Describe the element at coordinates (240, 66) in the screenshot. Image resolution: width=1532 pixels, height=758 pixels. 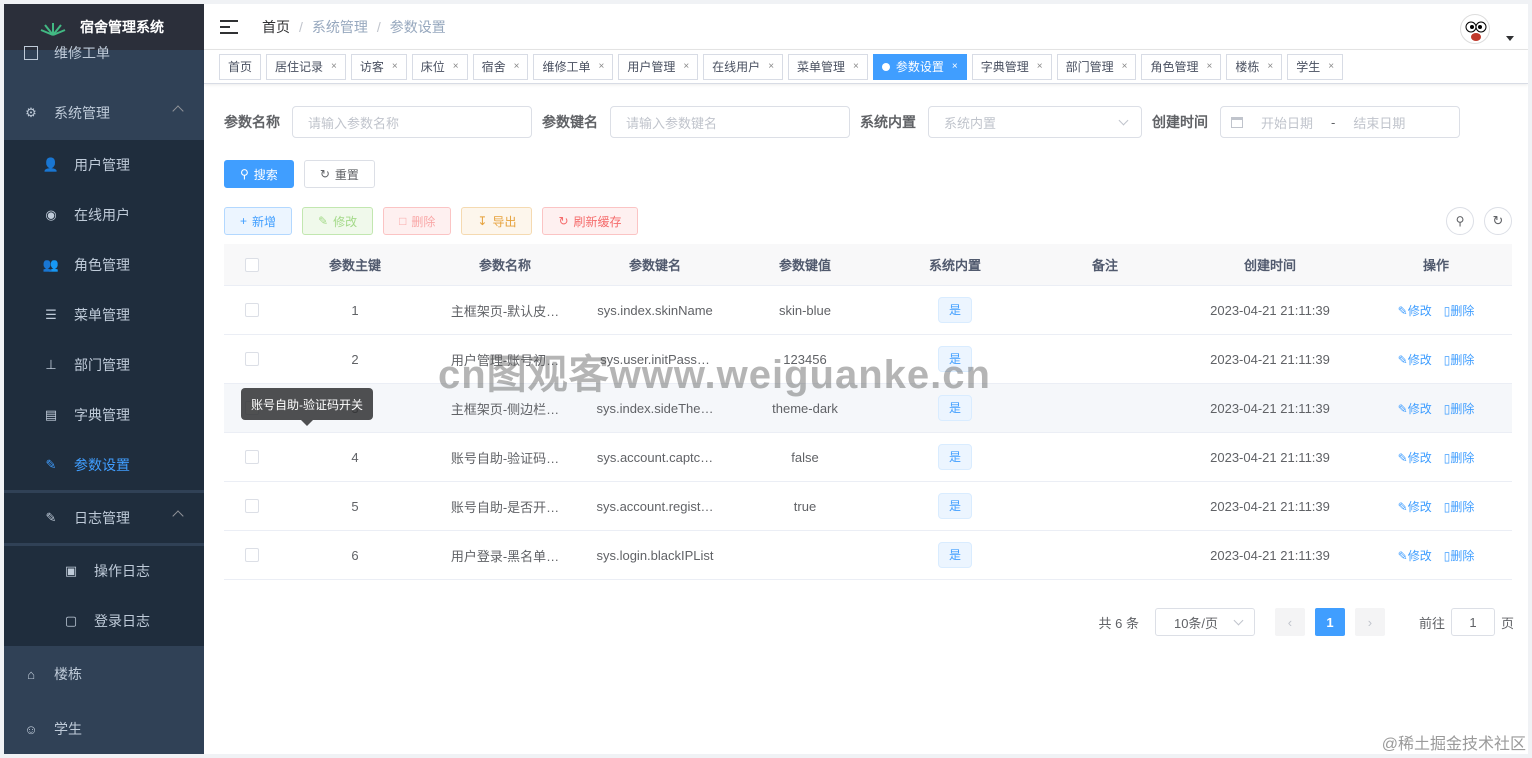
I see `tab-0: 首页` at that location.